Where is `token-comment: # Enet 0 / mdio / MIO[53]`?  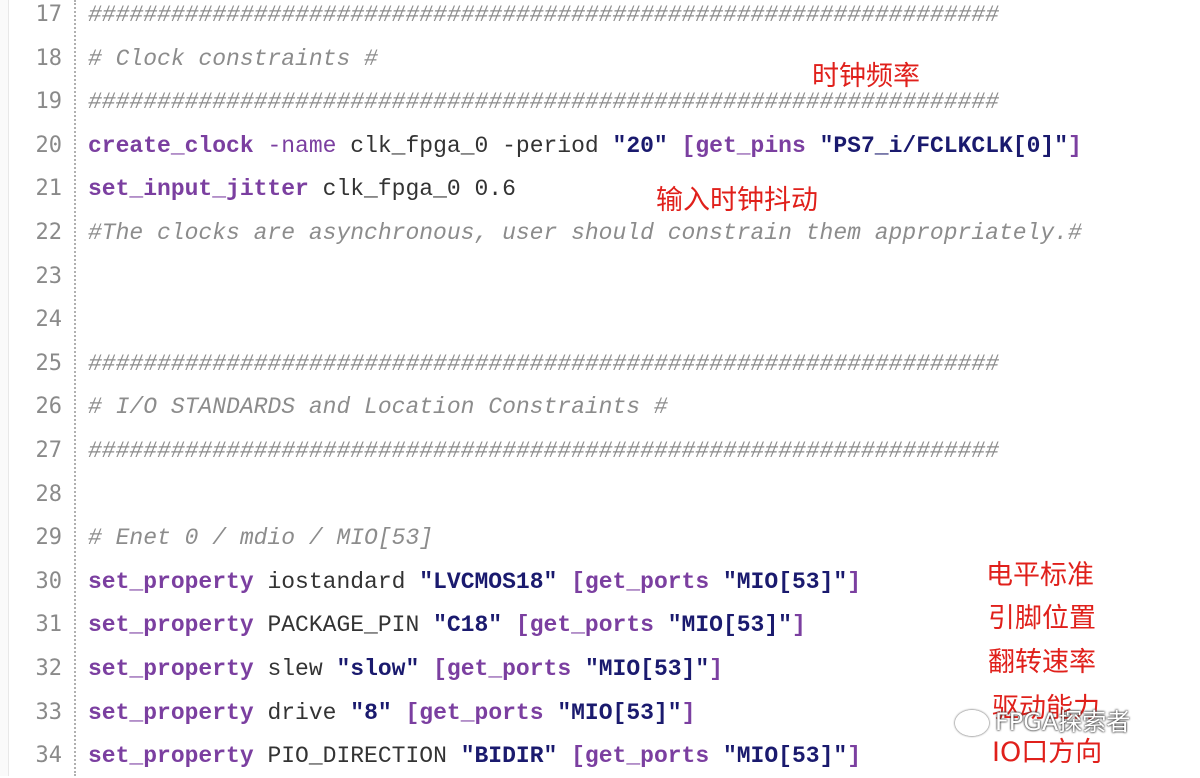
token-comment: # Enet 0 / mdio / MIO[53] is located at coordinates (261, 538).